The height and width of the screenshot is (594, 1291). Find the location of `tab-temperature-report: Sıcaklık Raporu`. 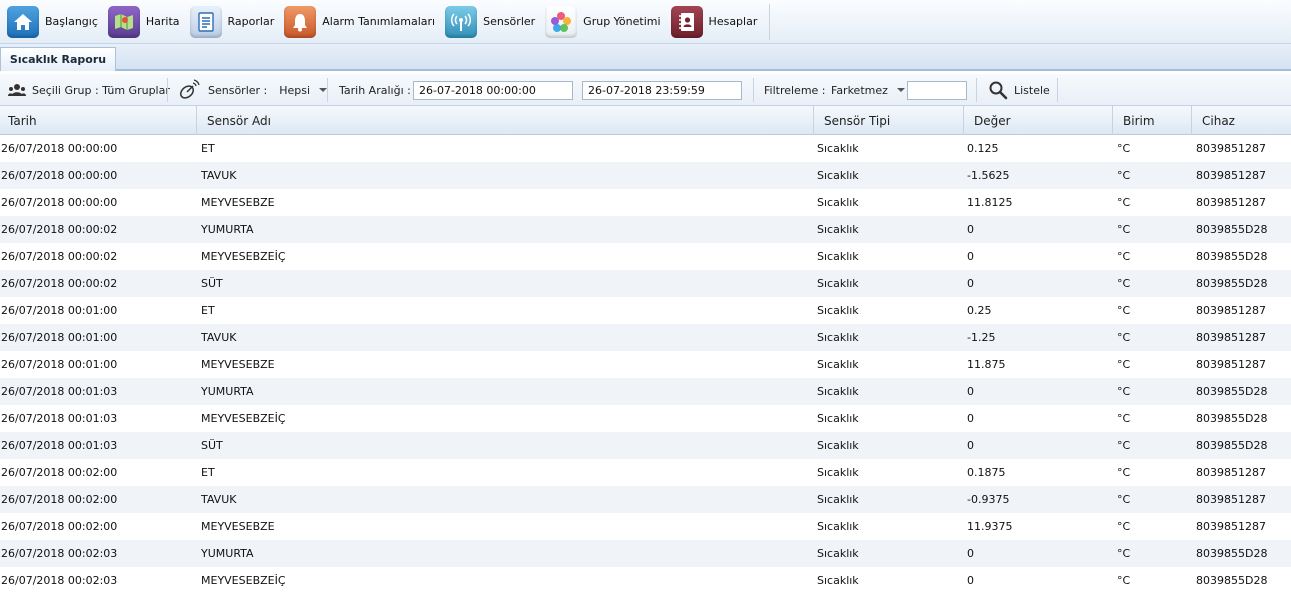

tab-temperature-report: Sıcaklık Raporu is located at coordinates (58, 59).